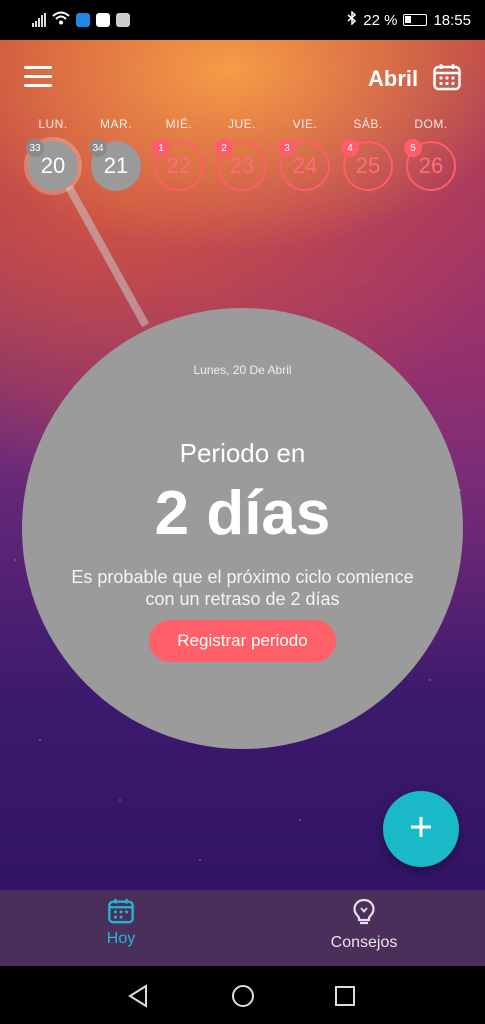  What do you see at coordinates (352, 19) in the screenshot?
I see `bluetooth-icon` at bounding box center [352, 19].